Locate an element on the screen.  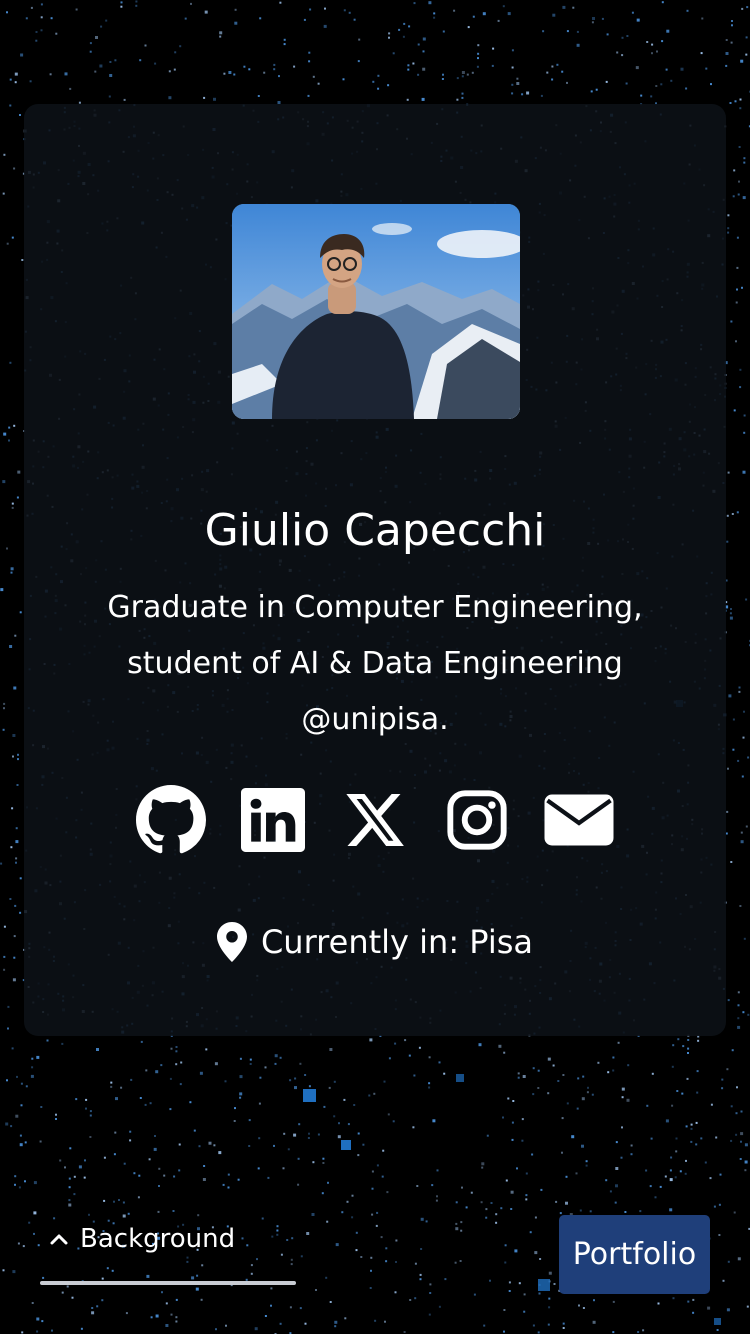
x-twitter-icon is located at coordinates (375, 820).